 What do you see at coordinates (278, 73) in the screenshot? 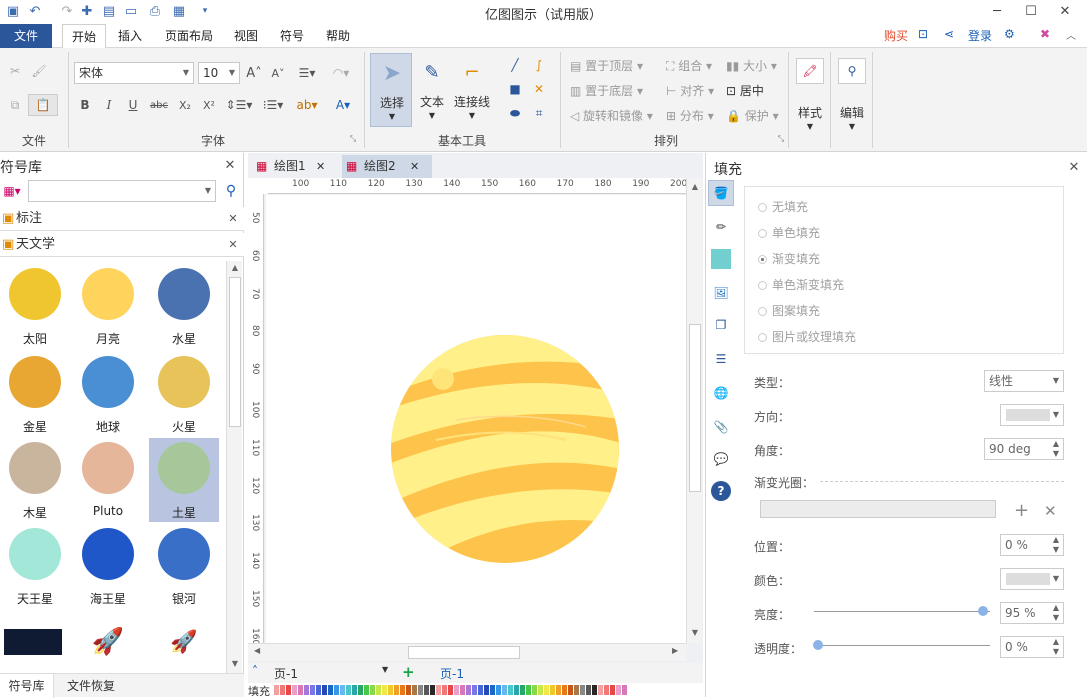
I see `shrink-font-icon: A˅` at bounding box center [278, 73].